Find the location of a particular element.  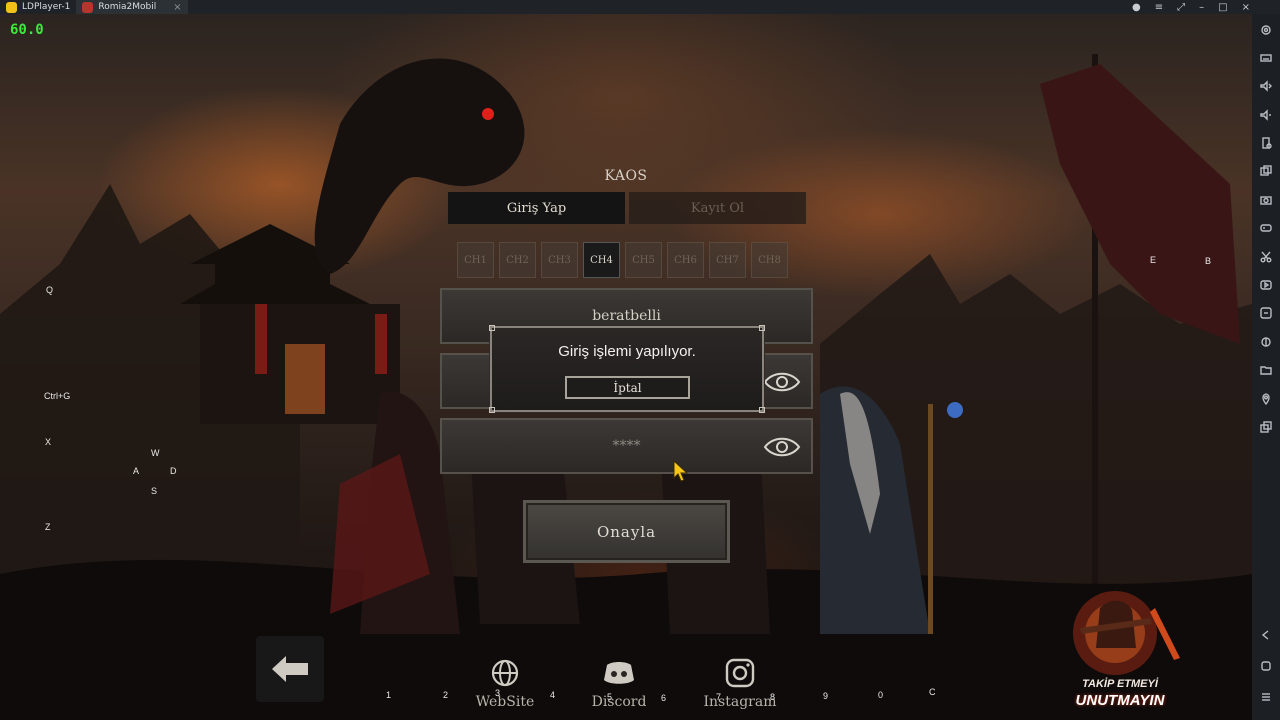

keymap-label: C is located at coordinates (932, 692).